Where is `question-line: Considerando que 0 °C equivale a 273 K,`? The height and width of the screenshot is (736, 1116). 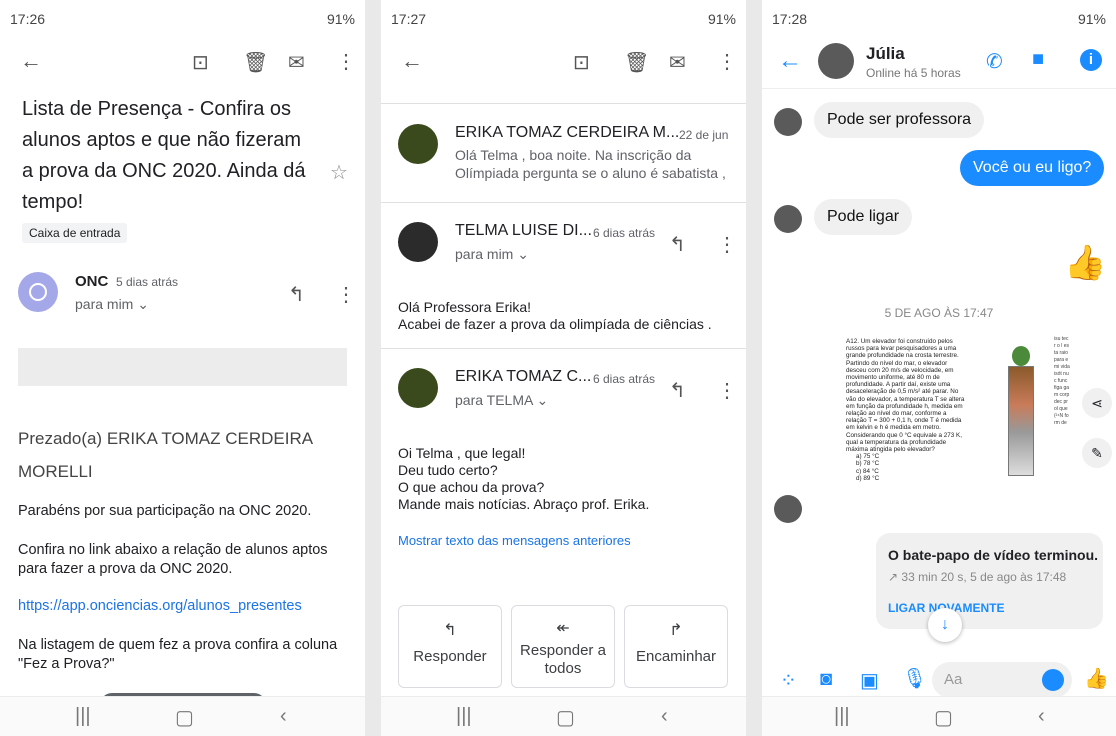 question-line: Considerando que 0 °C equivale a 273 K, is located at coordinates (904, 435).